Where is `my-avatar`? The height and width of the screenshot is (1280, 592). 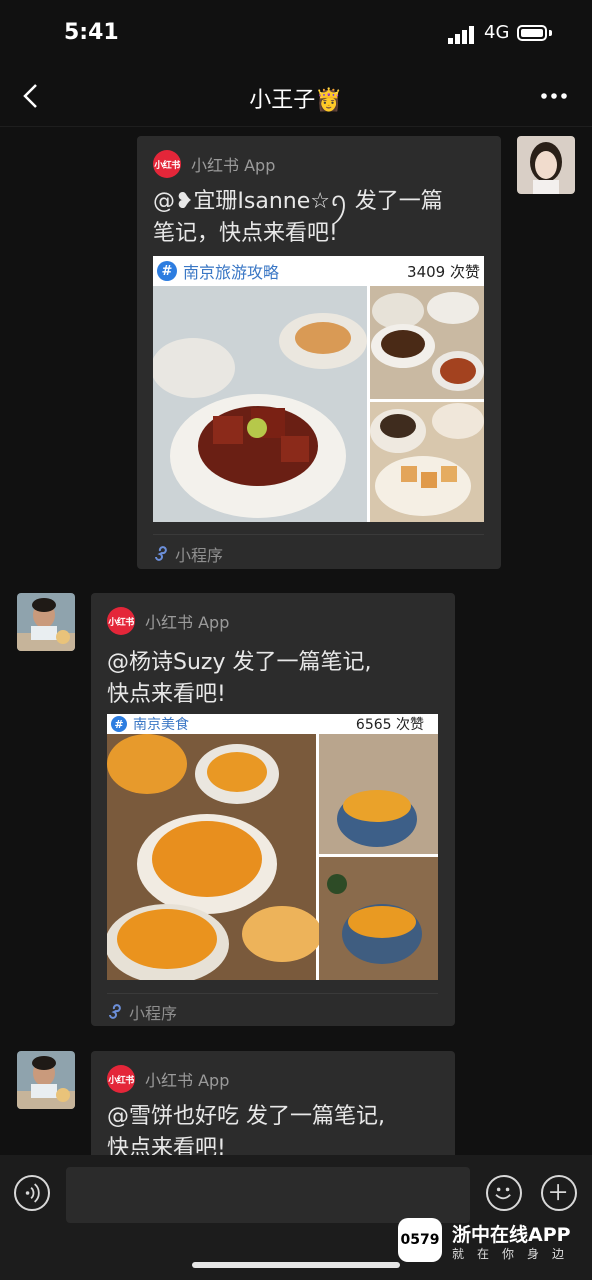
my-avatar is located at coordinates (546, 165).